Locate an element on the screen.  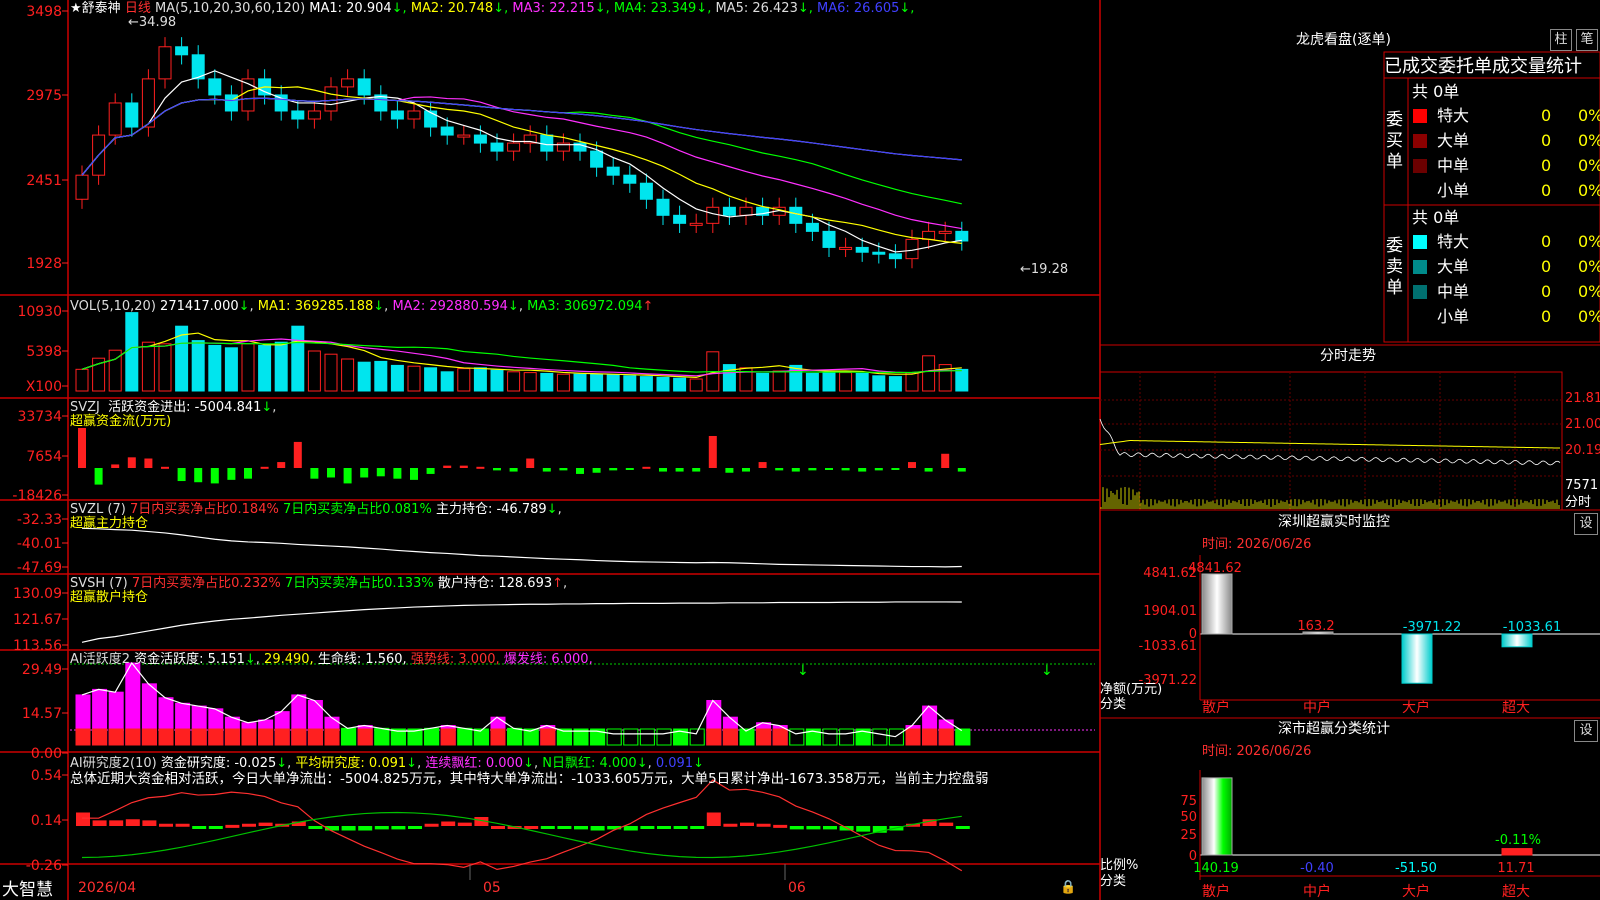
sell-side-label: 委 卖 单 is located at coordinates (1394, 267).